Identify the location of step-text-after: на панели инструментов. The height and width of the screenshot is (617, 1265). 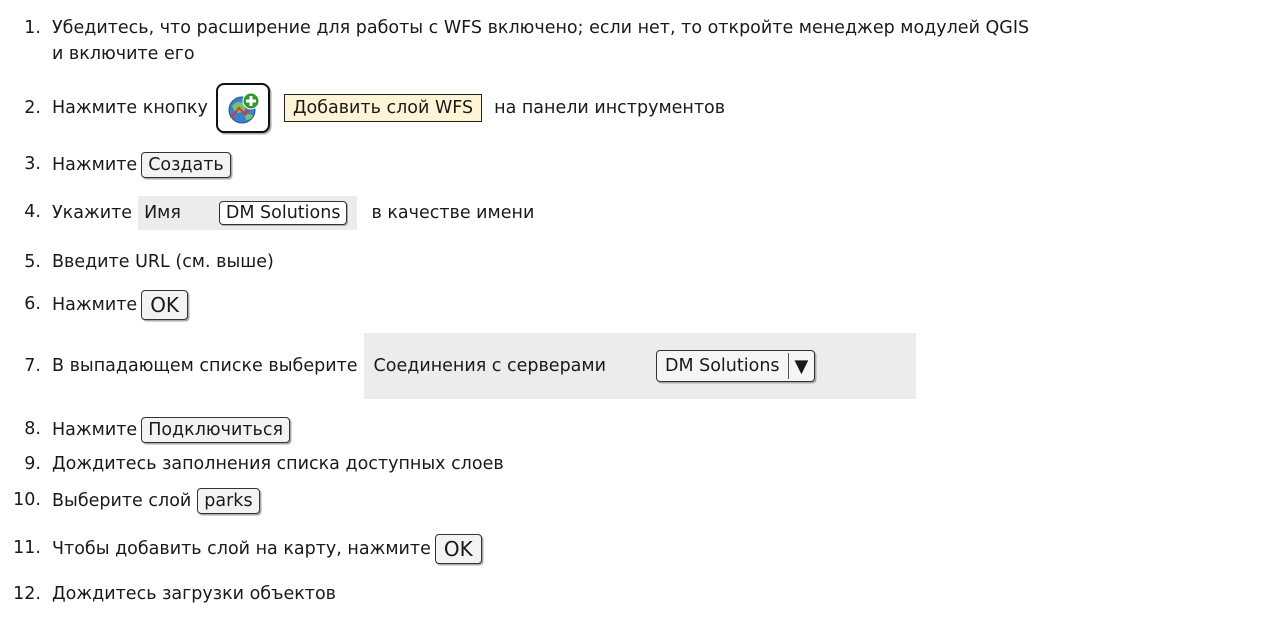
(610, 108).